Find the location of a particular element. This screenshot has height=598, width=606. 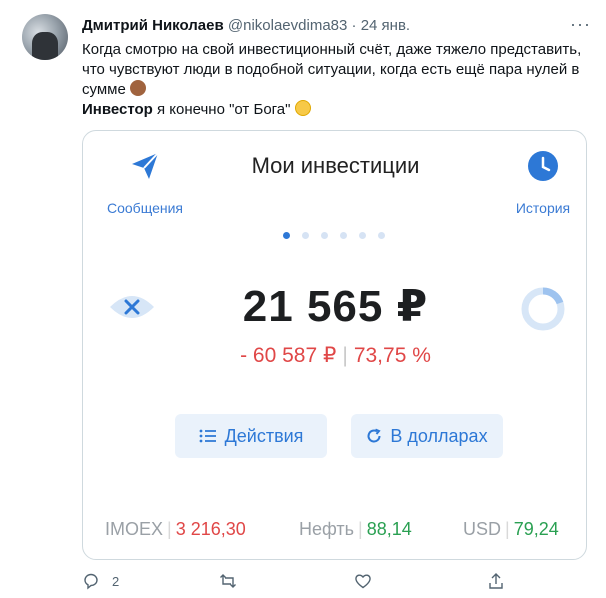

share-button is located at coordinates (496, 581).